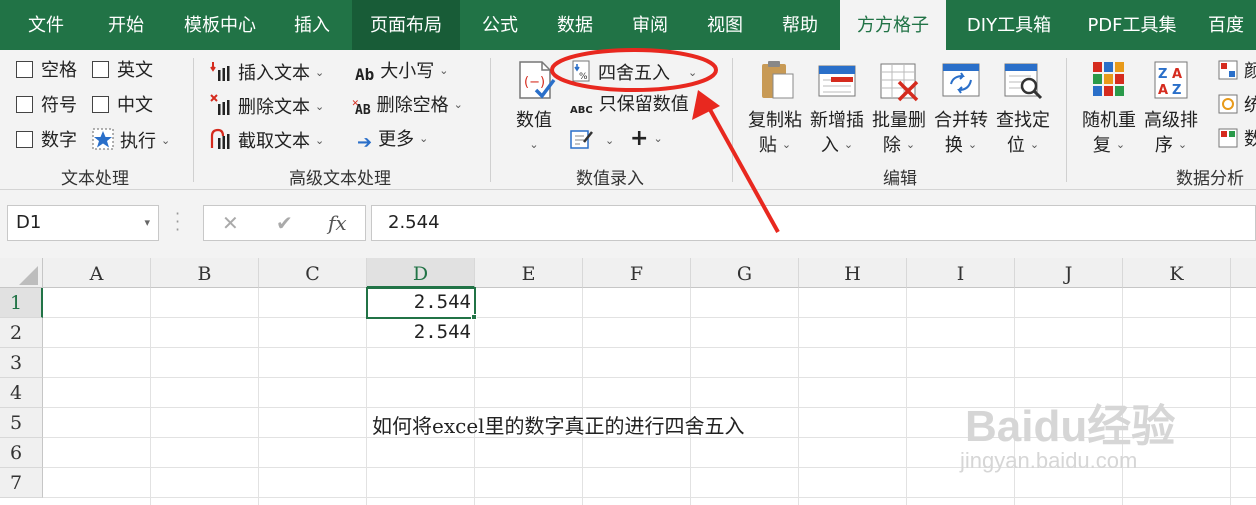 The image size is (1256, 505). Describe the element at coordinates (122, 106) in the screenshot. I see `checkbox-chinese: 中文` at that location.